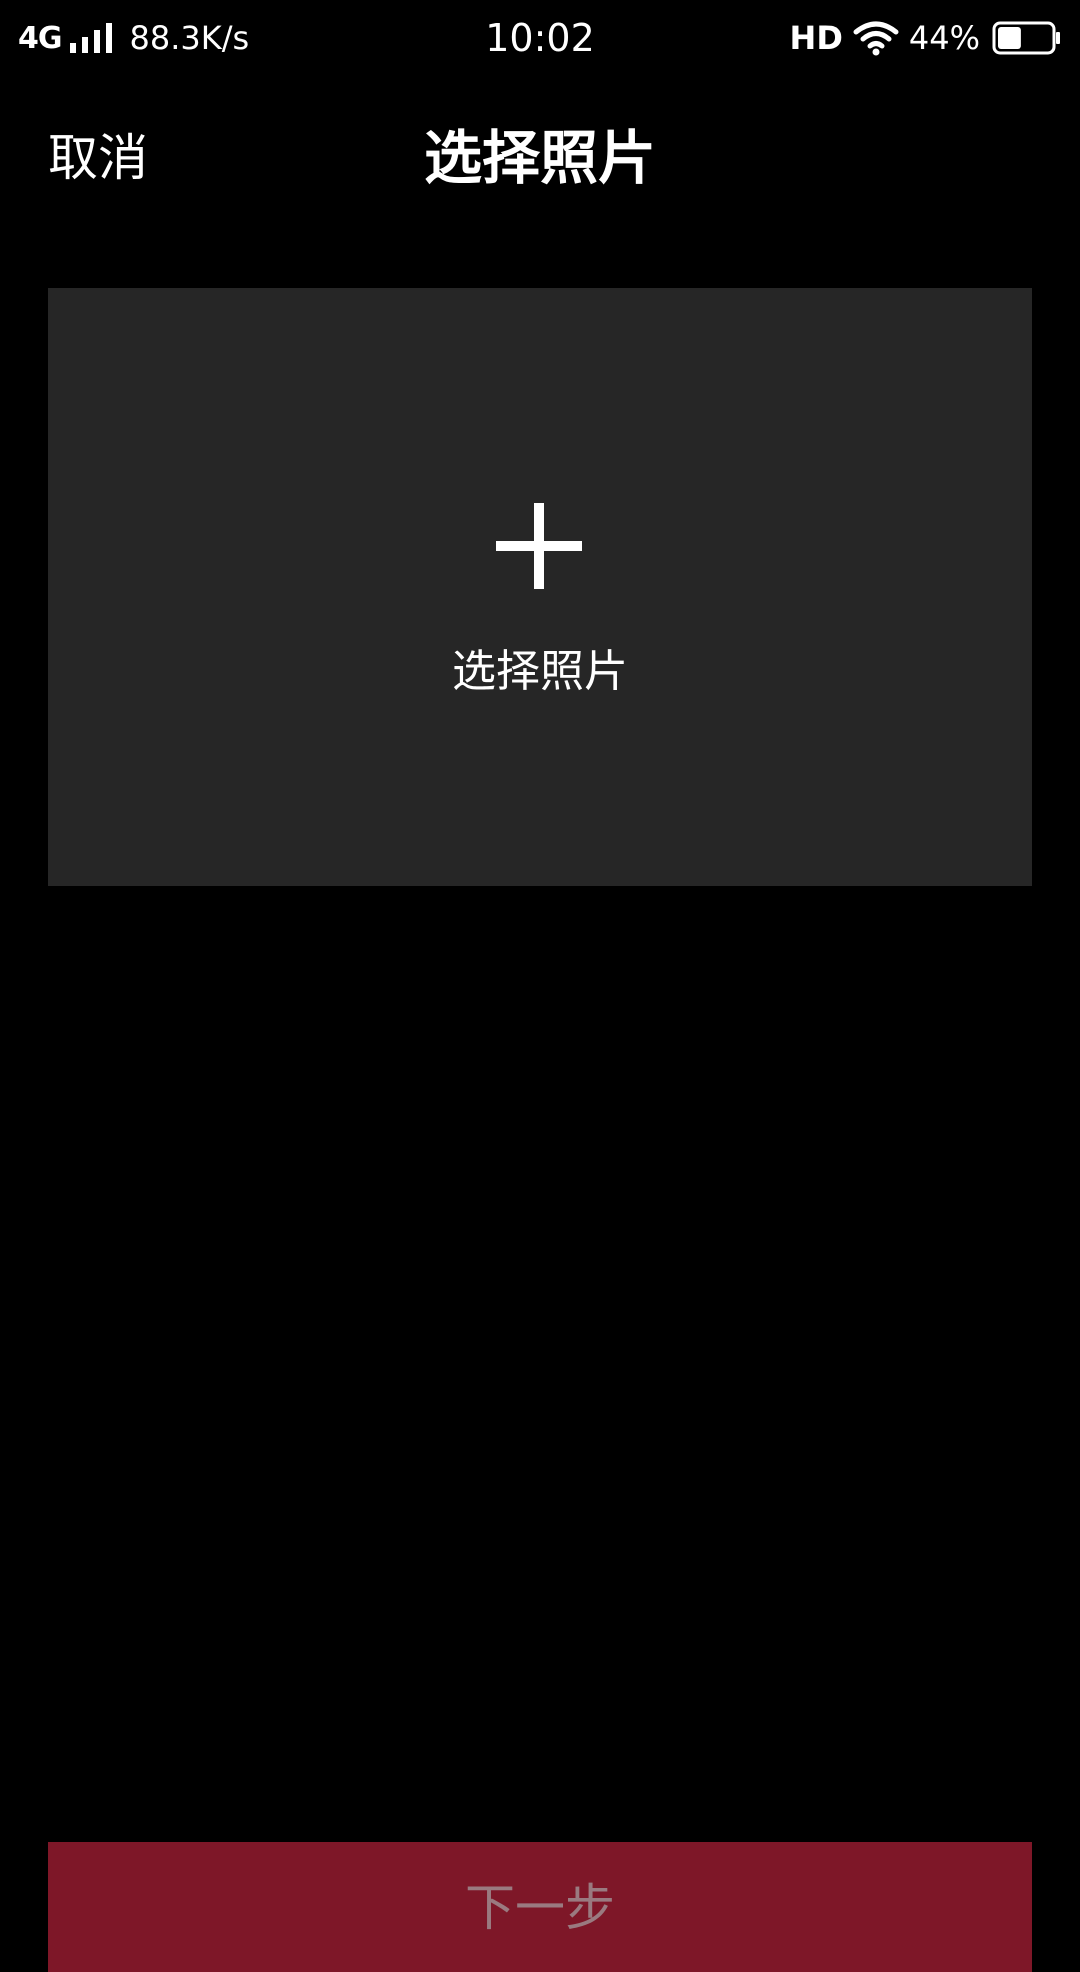 Image resolution: width=1080 pixels, height=1972 pixels. Describe the element at coordinates (540, 671) in the screenshot. I see `select-photo-label: 选择照片` at that location.